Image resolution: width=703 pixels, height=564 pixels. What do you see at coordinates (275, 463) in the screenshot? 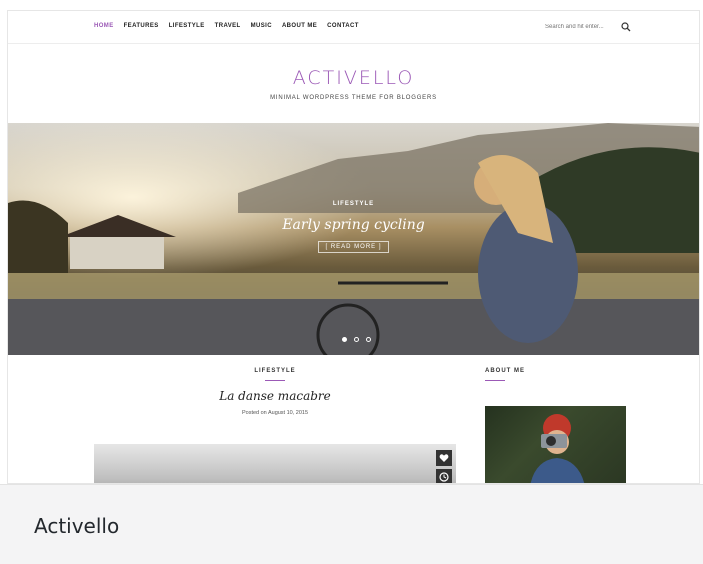
I see `post-featured-image` at bounding box center [275, 463].